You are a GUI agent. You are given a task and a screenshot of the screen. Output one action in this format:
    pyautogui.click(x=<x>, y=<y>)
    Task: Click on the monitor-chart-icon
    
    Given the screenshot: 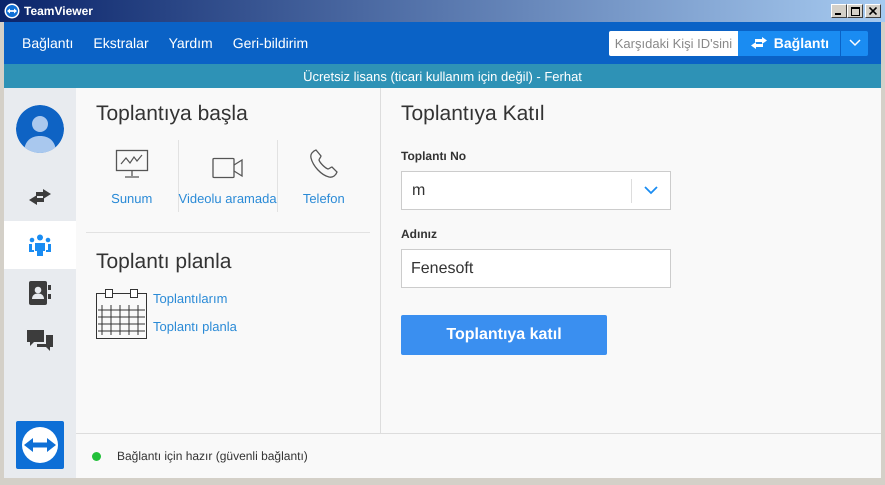 What is the action you would take?
    pyautogui.click(x=131, y=164)
    